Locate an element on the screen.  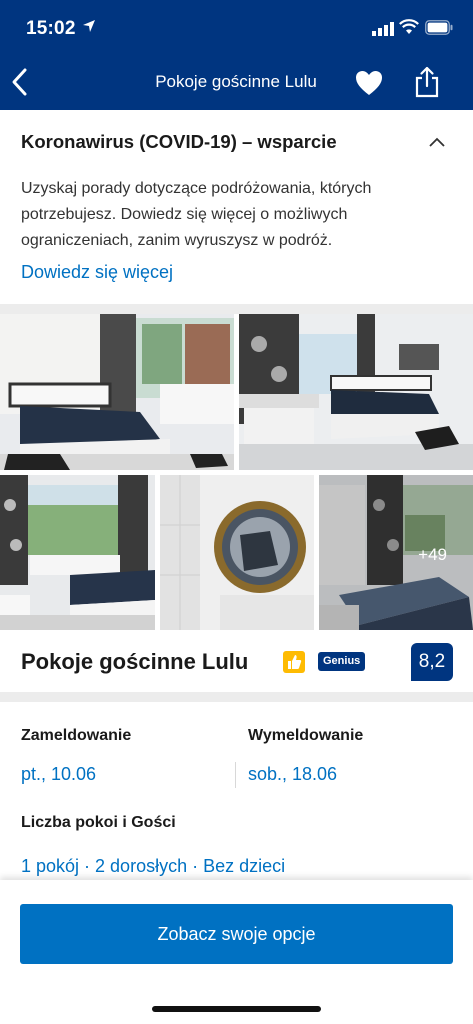
nav-title: Pokoje gościnne Lulu is located at coordinates (236, 81).